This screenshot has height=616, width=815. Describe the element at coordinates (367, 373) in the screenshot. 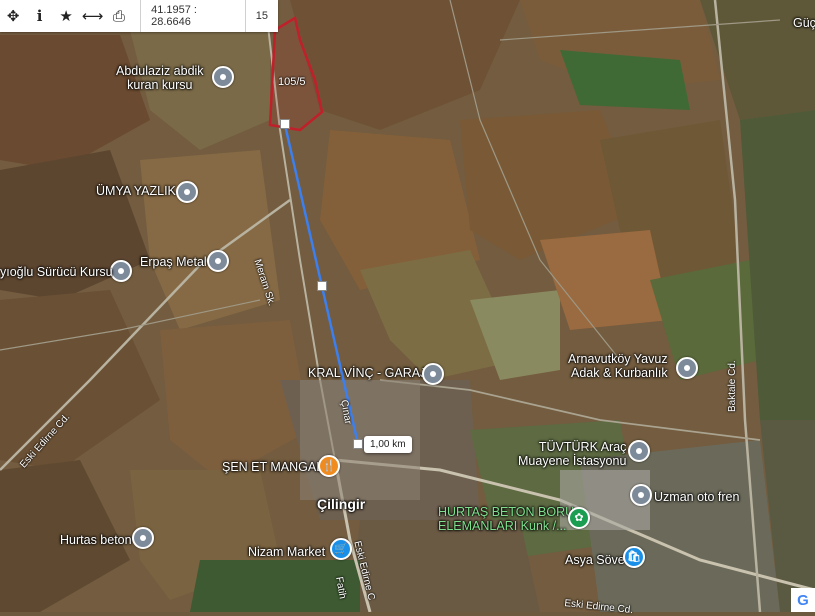

I see `place-label-kral: KRAL VİNÇ - GARAJ` at that location.